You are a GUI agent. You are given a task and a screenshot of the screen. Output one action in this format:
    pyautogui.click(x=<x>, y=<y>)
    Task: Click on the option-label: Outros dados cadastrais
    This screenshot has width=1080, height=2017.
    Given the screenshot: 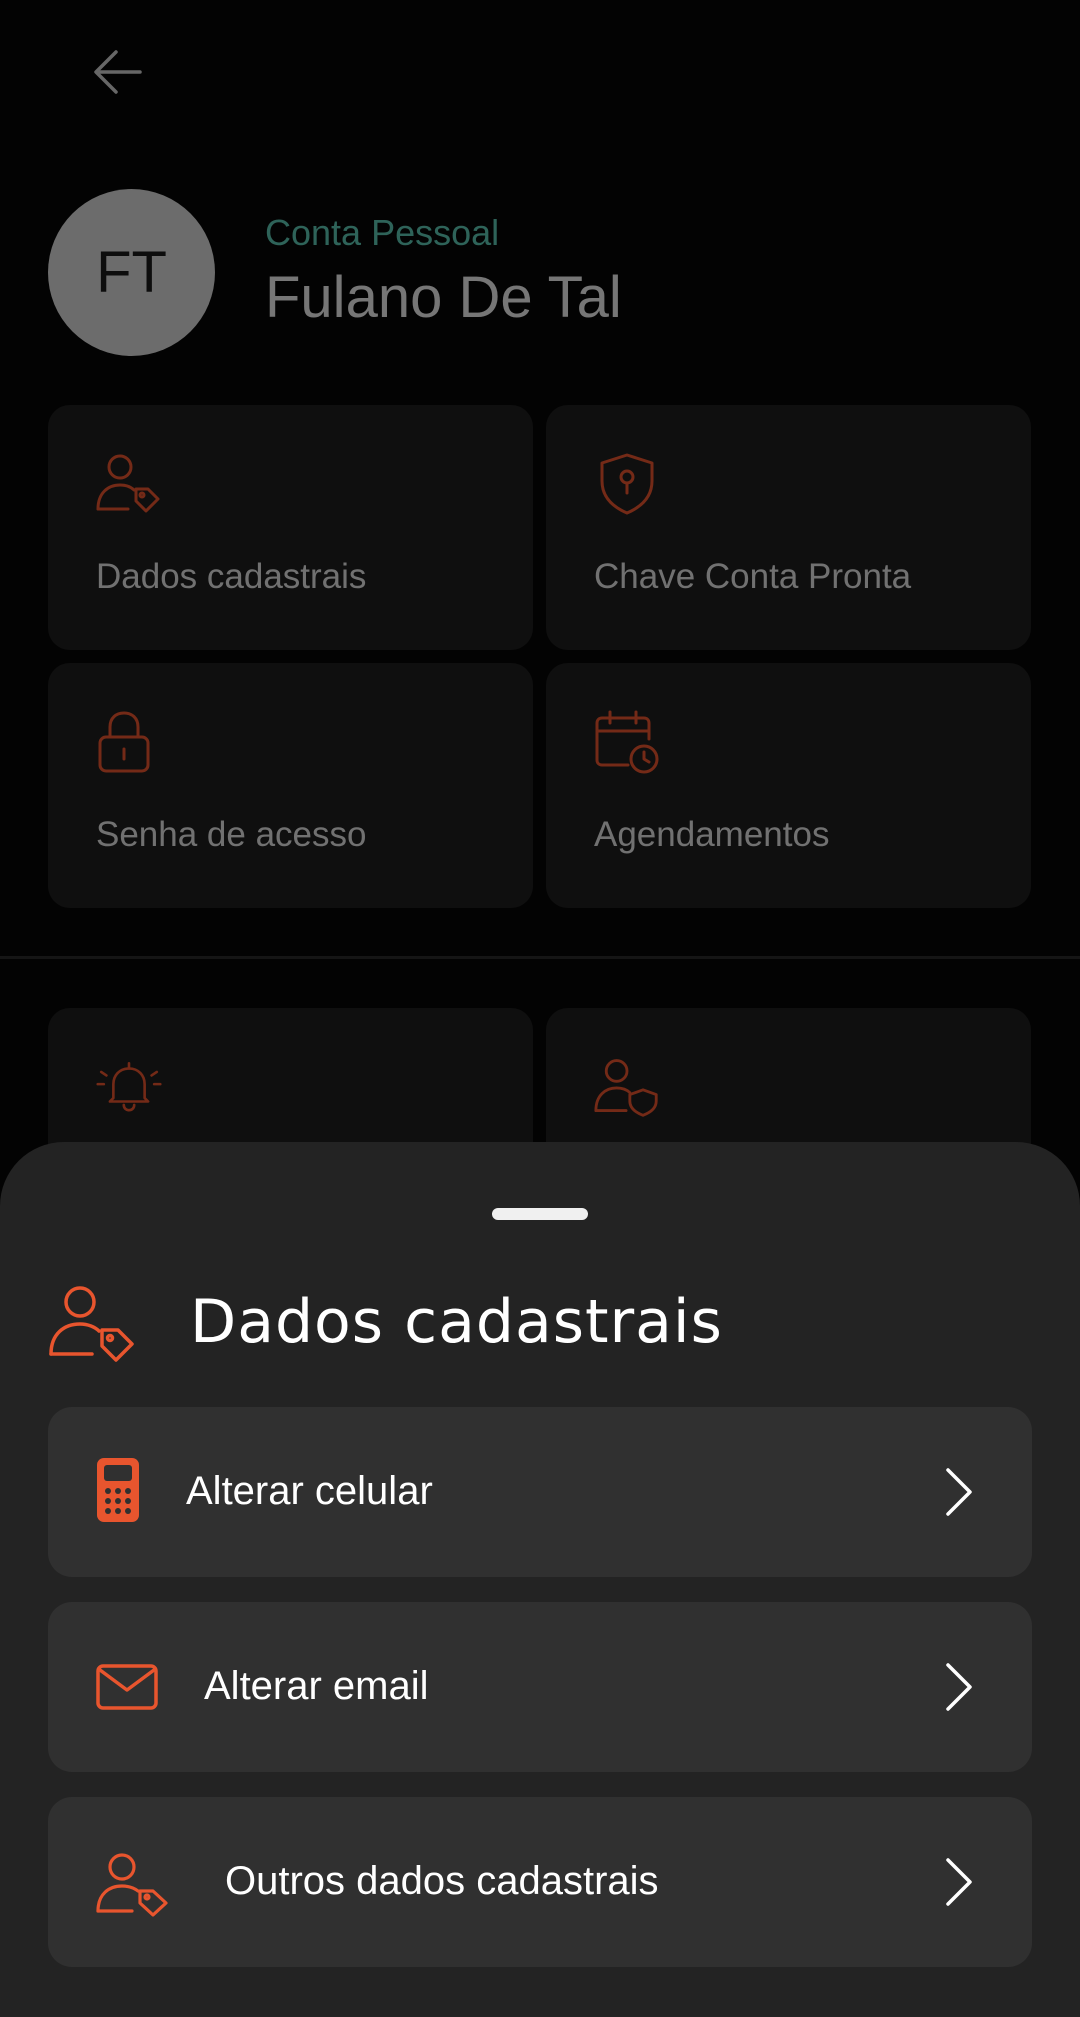 What is the action you would take?
    pyautogui.click(x=442, y=1881)
    